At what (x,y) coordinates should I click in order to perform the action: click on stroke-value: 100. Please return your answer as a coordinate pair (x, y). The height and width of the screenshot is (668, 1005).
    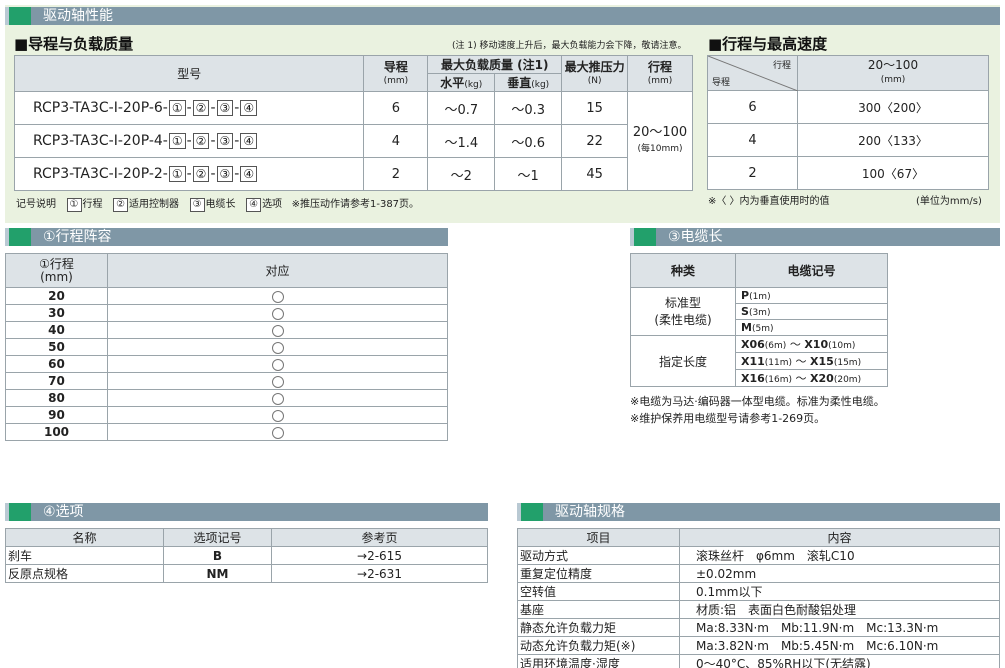
    Looking at the image, I should click on (56, 432).